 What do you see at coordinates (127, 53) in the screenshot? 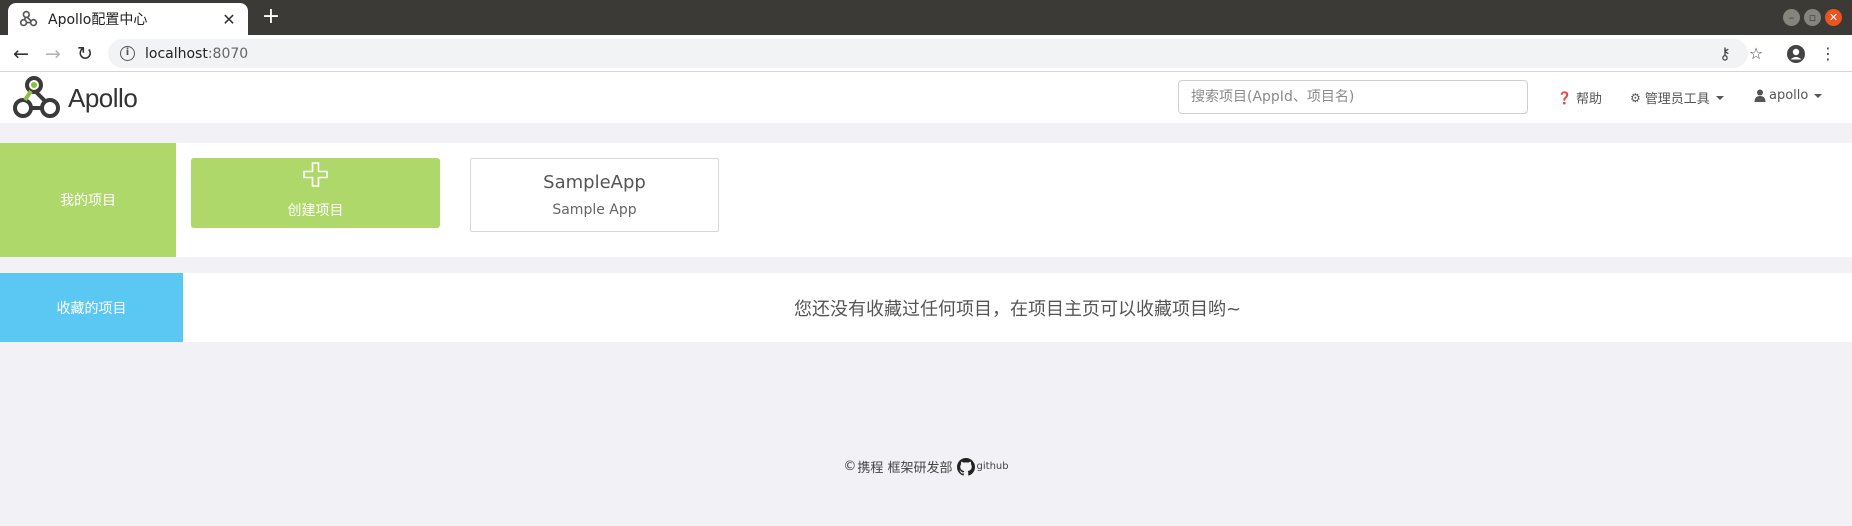
I see `site-info-icon: i` at bounding box center [127, 53].